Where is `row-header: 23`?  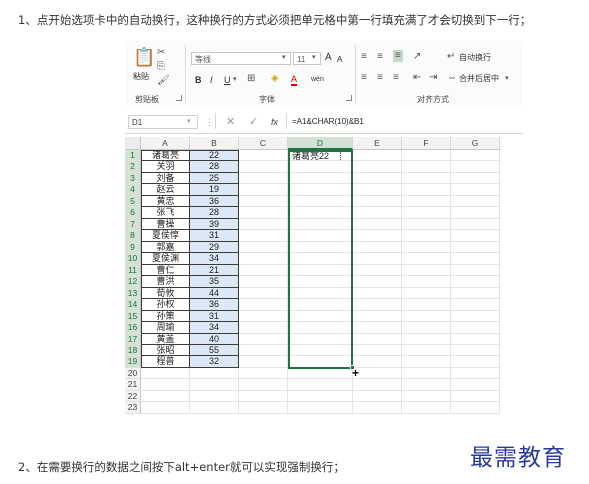 row-header: 23 is located at coordinates (133, 408).